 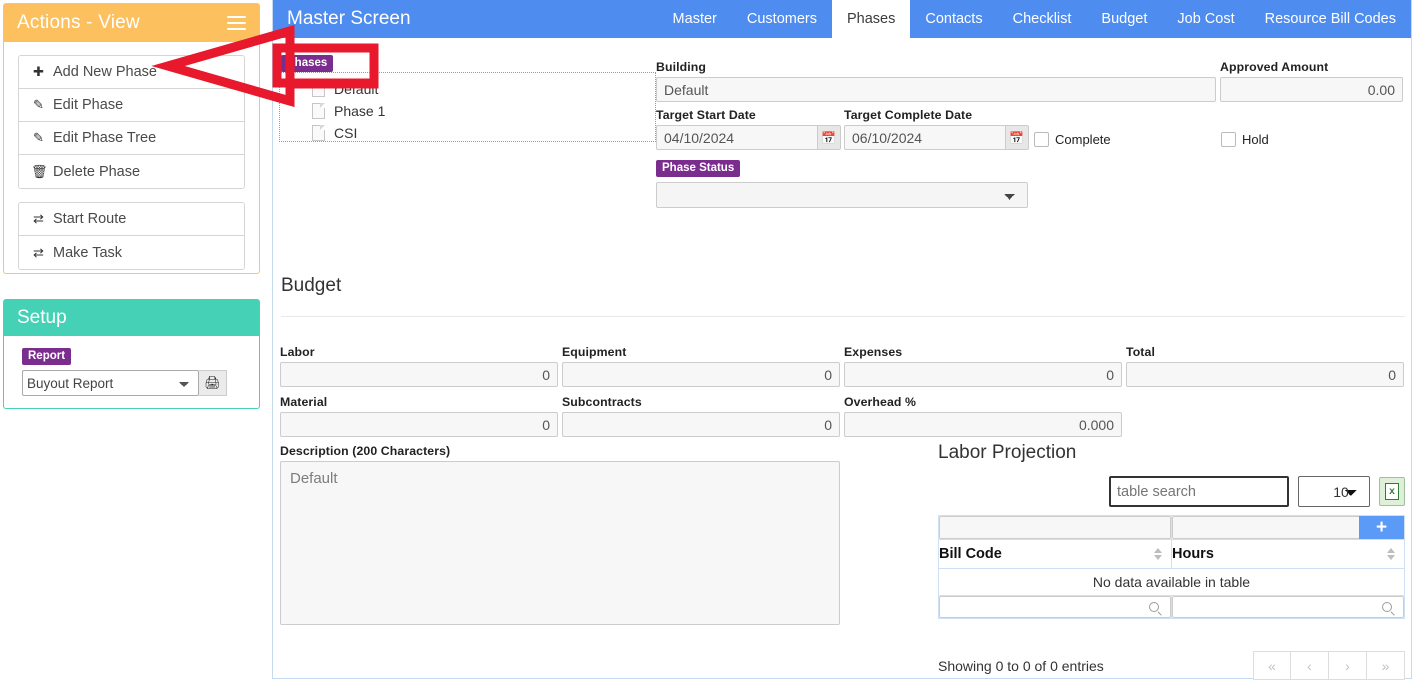 I want to click on equipment-input, so click(x=701, y=374).